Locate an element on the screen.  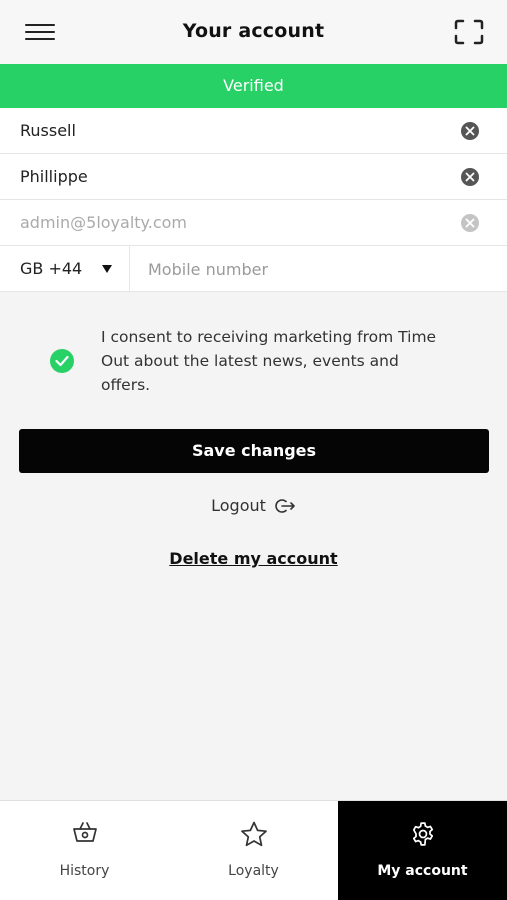
logout-icon is located at coordinates (285, 505).